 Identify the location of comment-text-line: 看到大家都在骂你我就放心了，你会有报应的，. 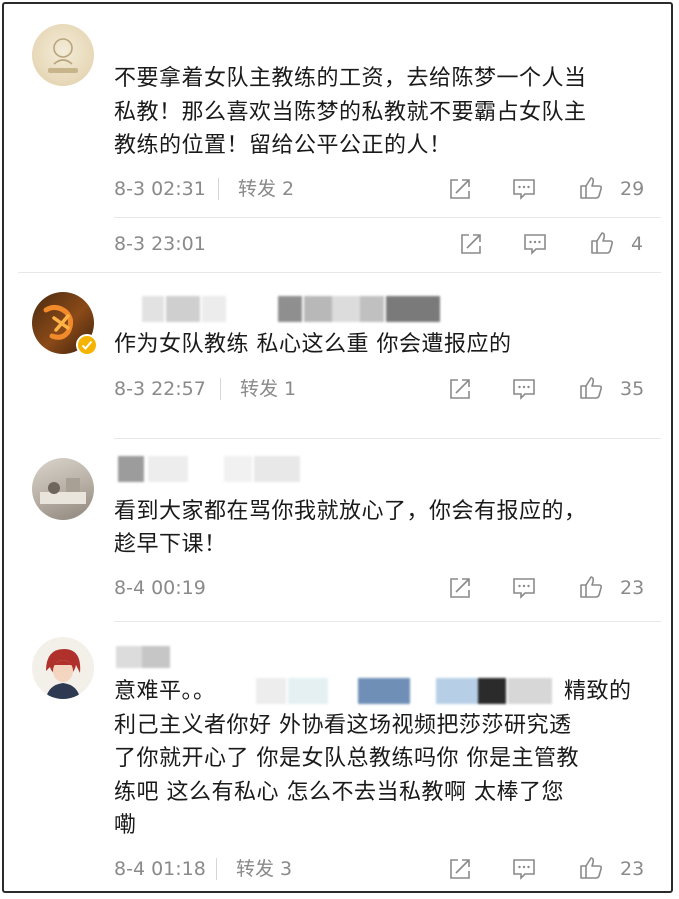
(350, 511).